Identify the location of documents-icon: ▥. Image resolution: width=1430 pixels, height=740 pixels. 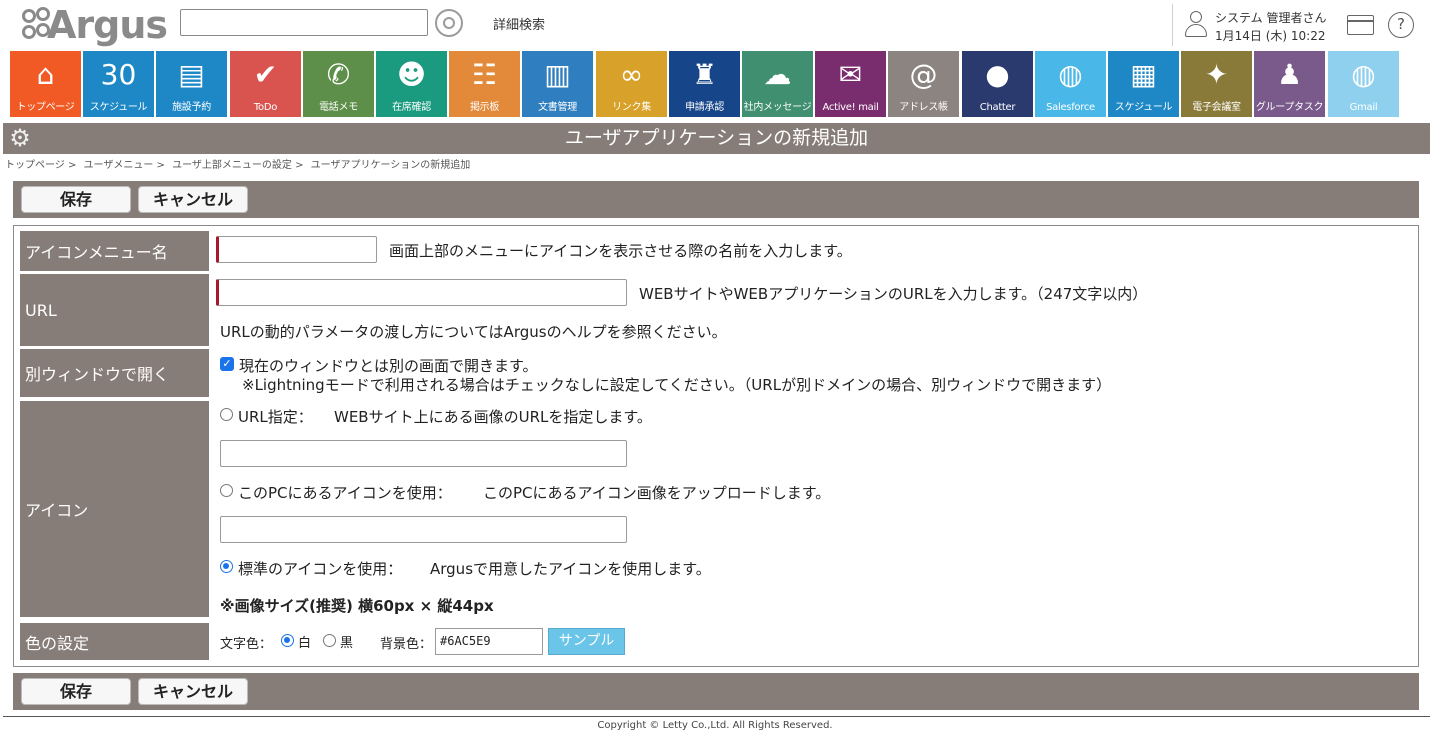
(557, 74).